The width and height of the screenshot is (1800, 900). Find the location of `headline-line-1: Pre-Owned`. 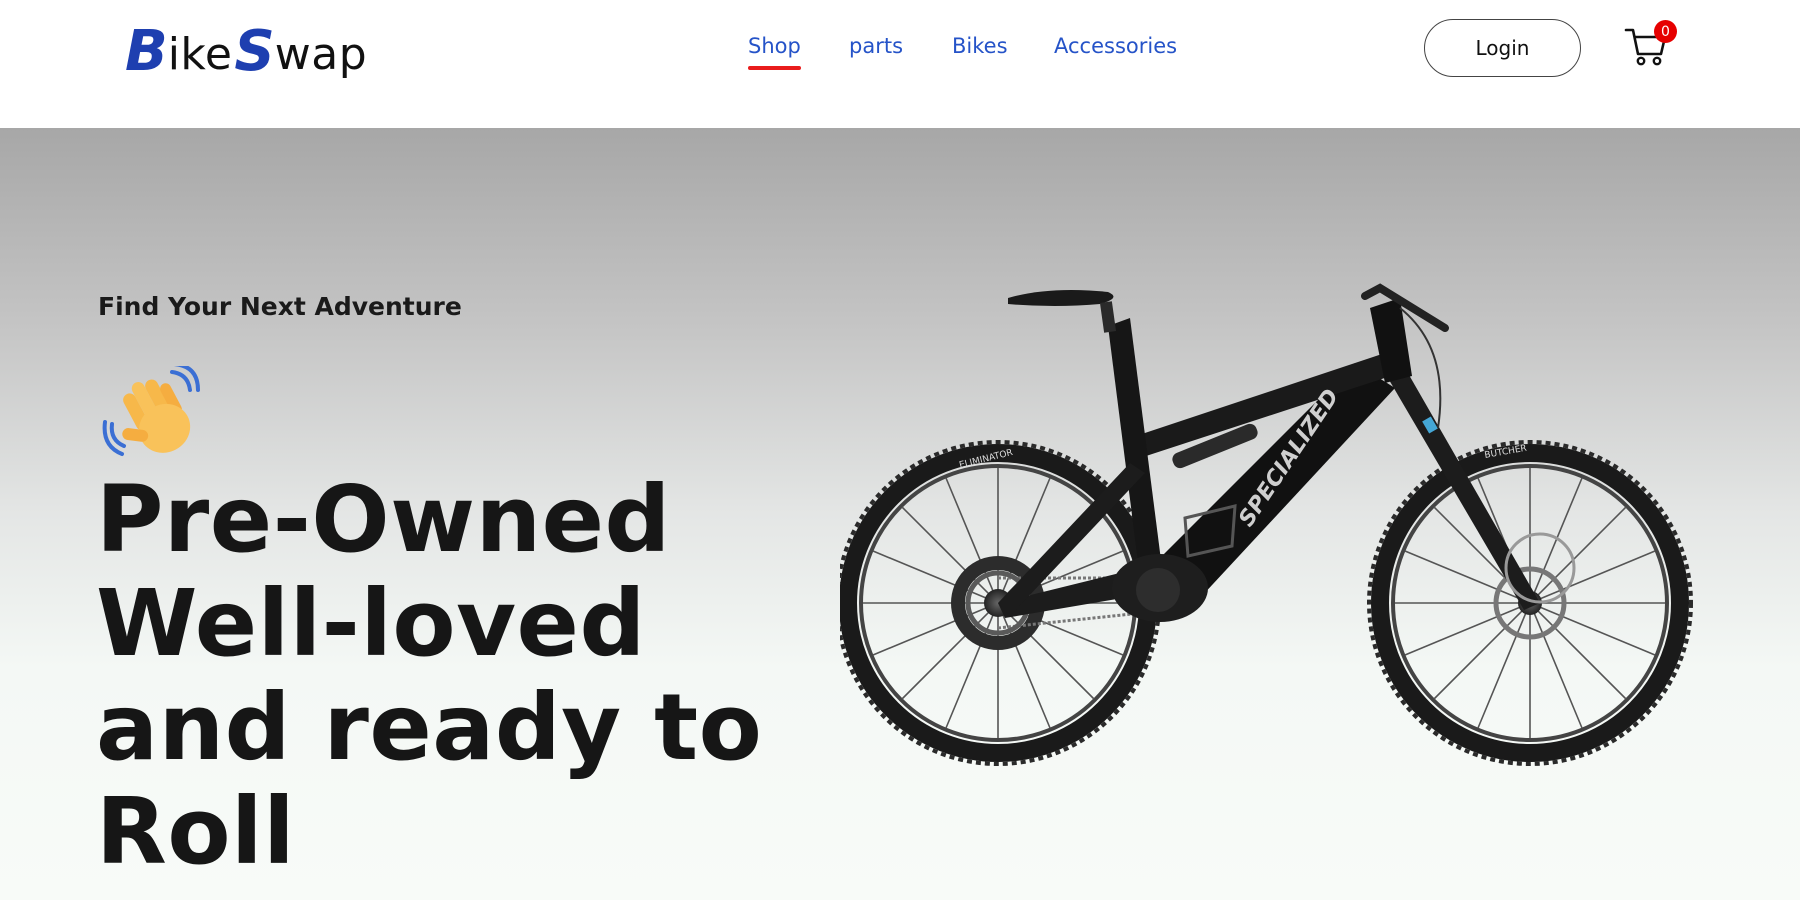

headline-line-1: Pre-Owned is located at coordinates (383, 519).